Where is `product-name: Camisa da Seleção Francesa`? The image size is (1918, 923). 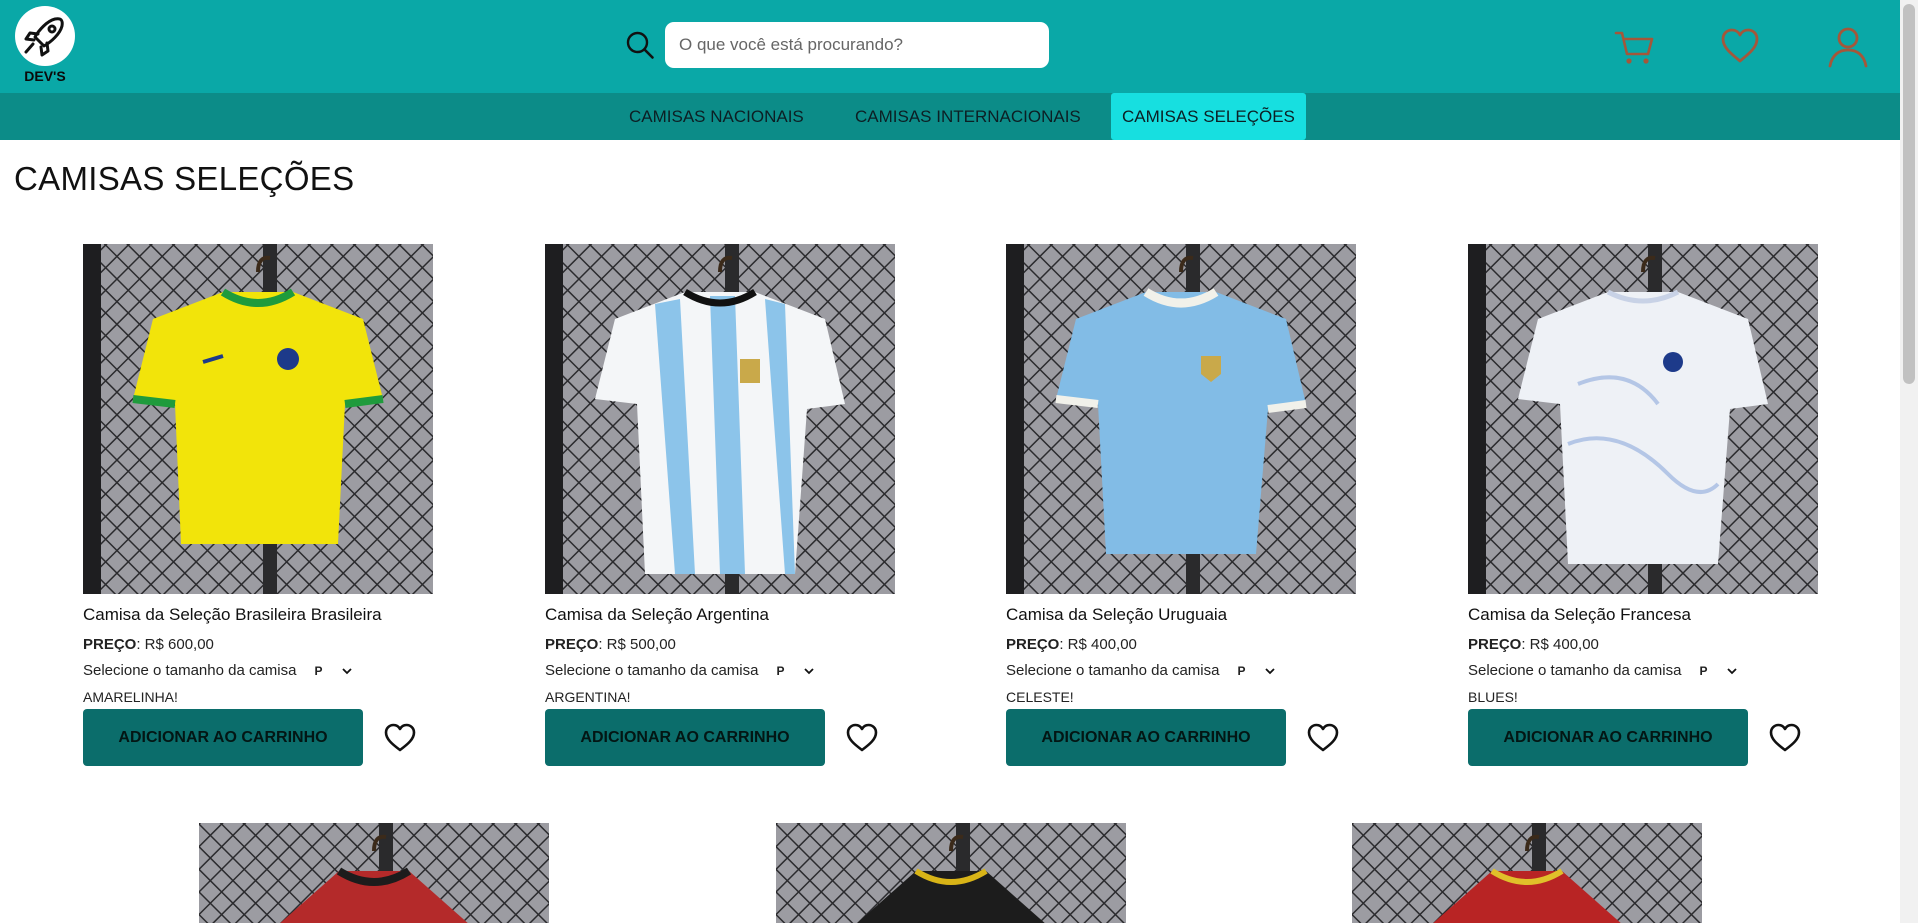 product-name: Camisa da Seleção Francesa is located at coordinates (1580, 614).